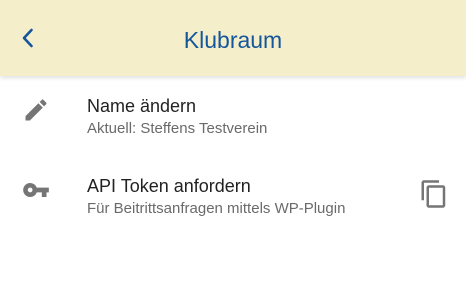 The height and width of the screenshot is (302, 466). Describe the element at coordinates (169, 186) in the screenshot. I see `item-title: API Token anfordern` at that location.